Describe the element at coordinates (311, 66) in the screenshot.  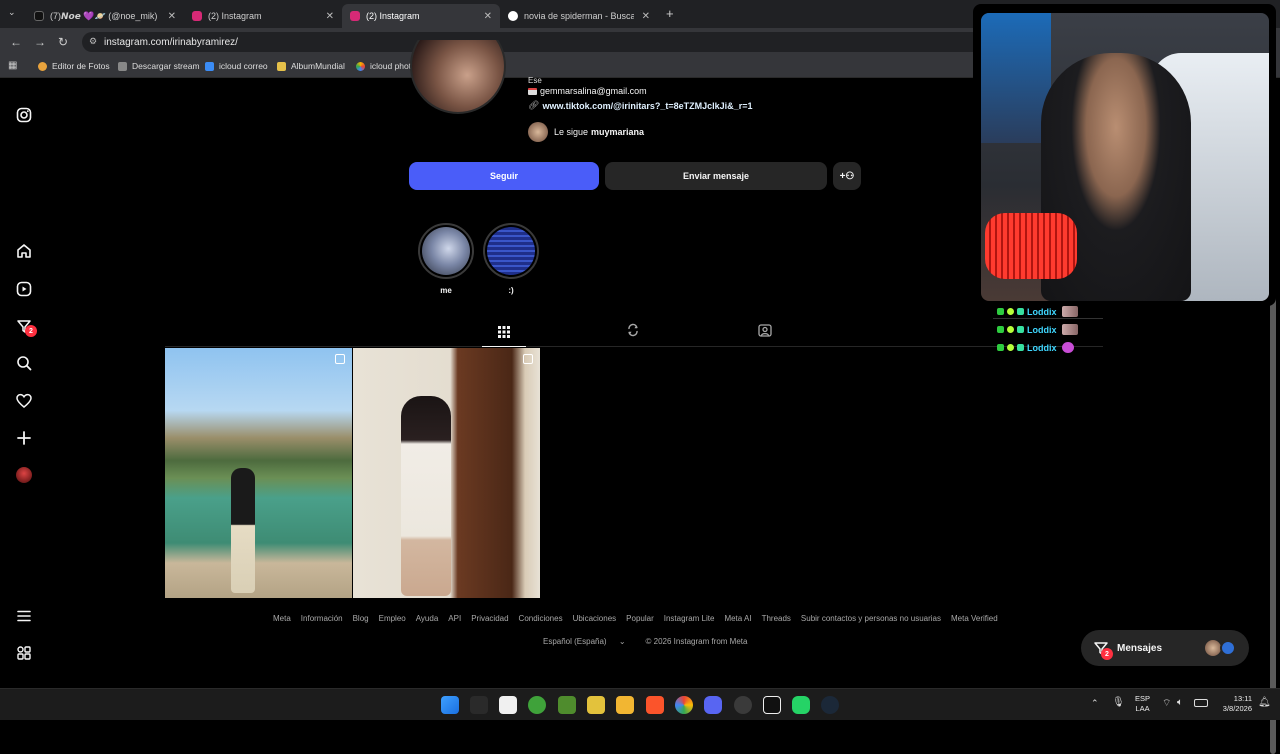
I see `bookmark-albummundial: AlbumMundial` at that location.